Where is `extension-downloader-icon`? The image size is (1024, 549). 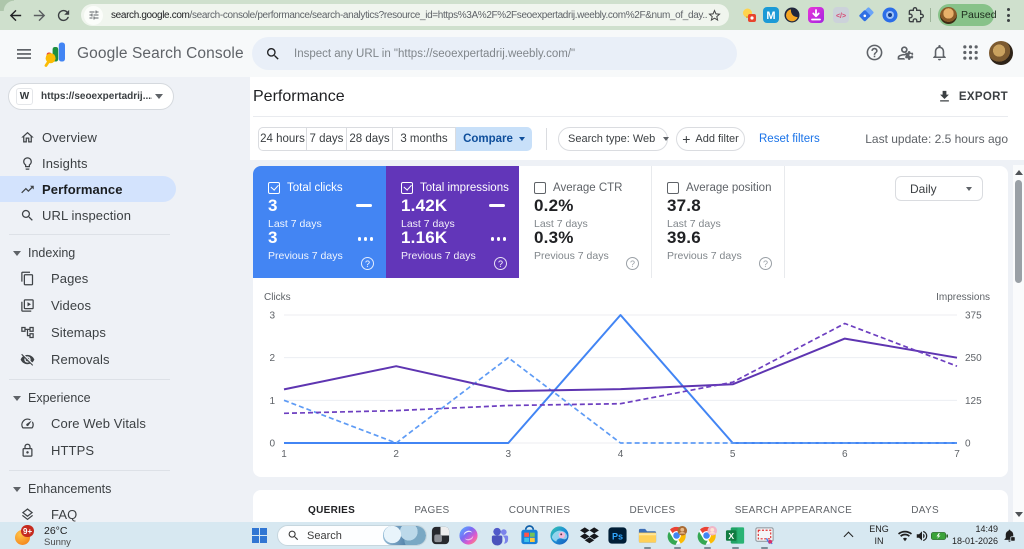 extension-downloader-icon is located at coordinates (816, 15).